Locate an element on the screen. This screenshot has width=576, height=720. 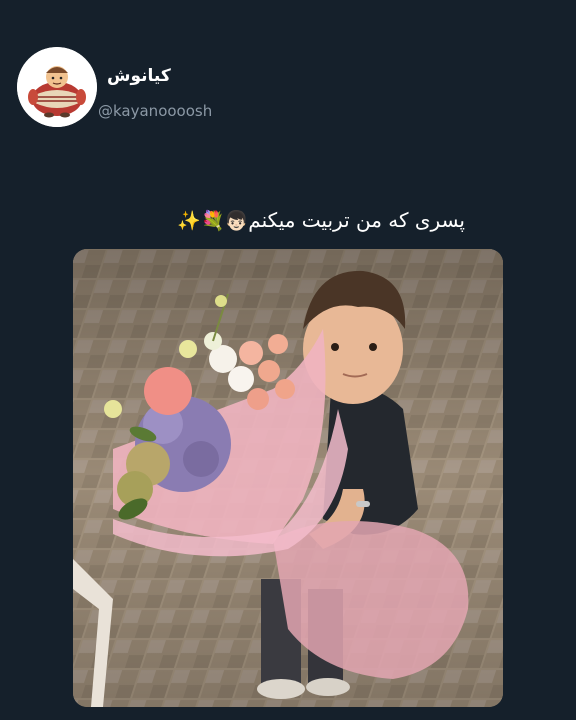
avatar is located at coordinates (57, 87).